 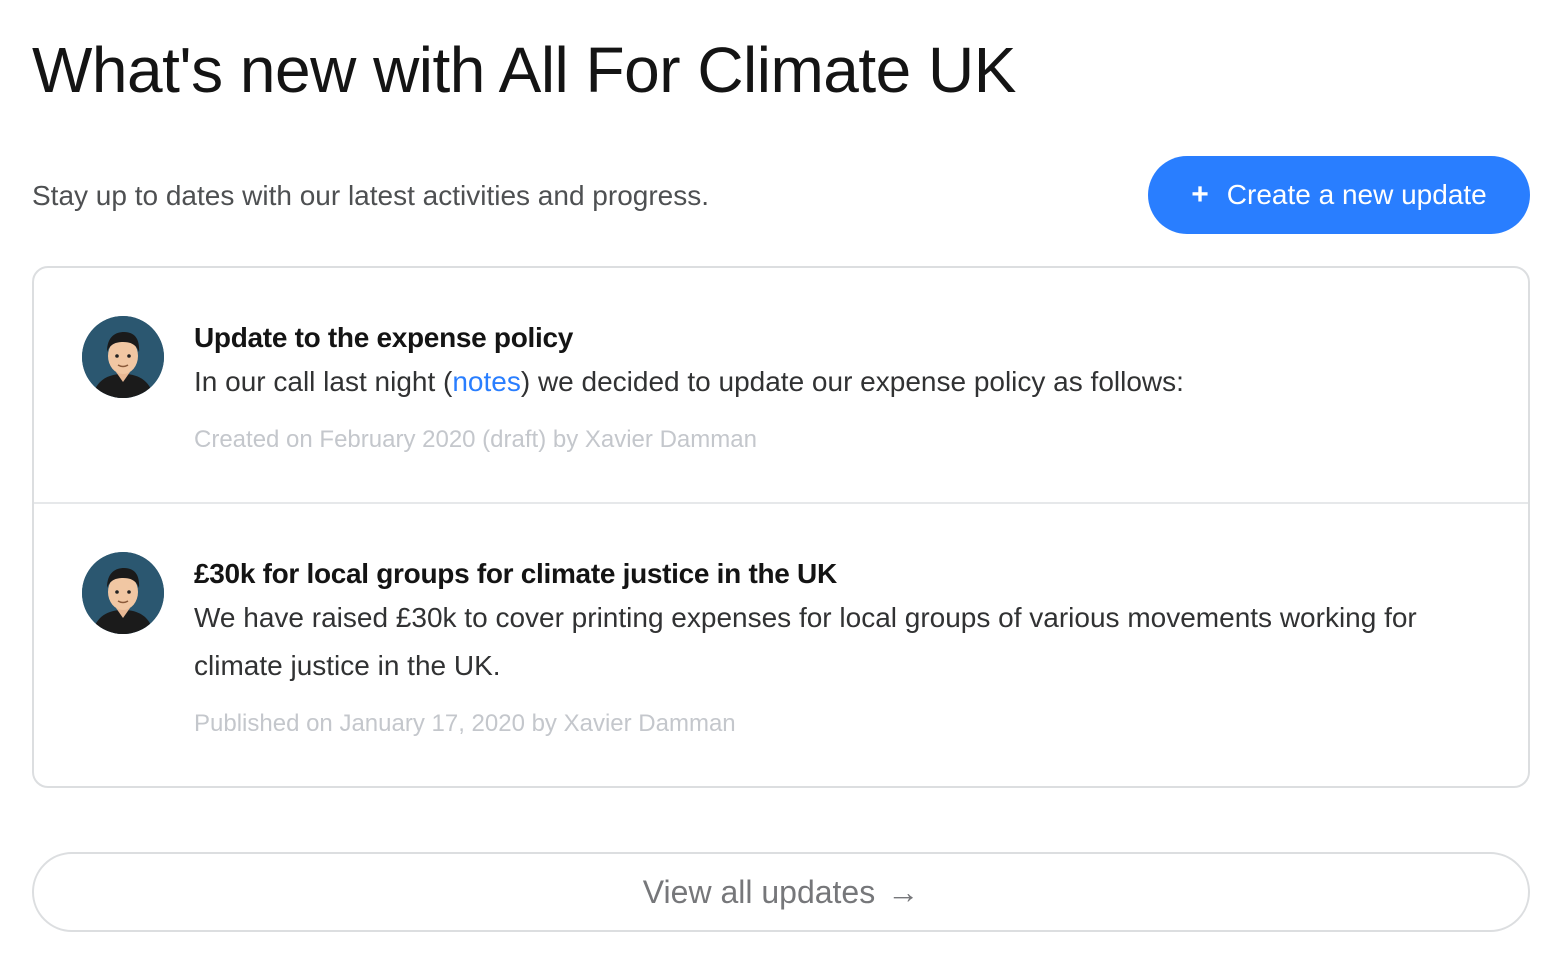 What do you see at coordinates (759, 891) in the screenshot?
I see `view-all-label: View all updates` at bounding box center [759, 891].